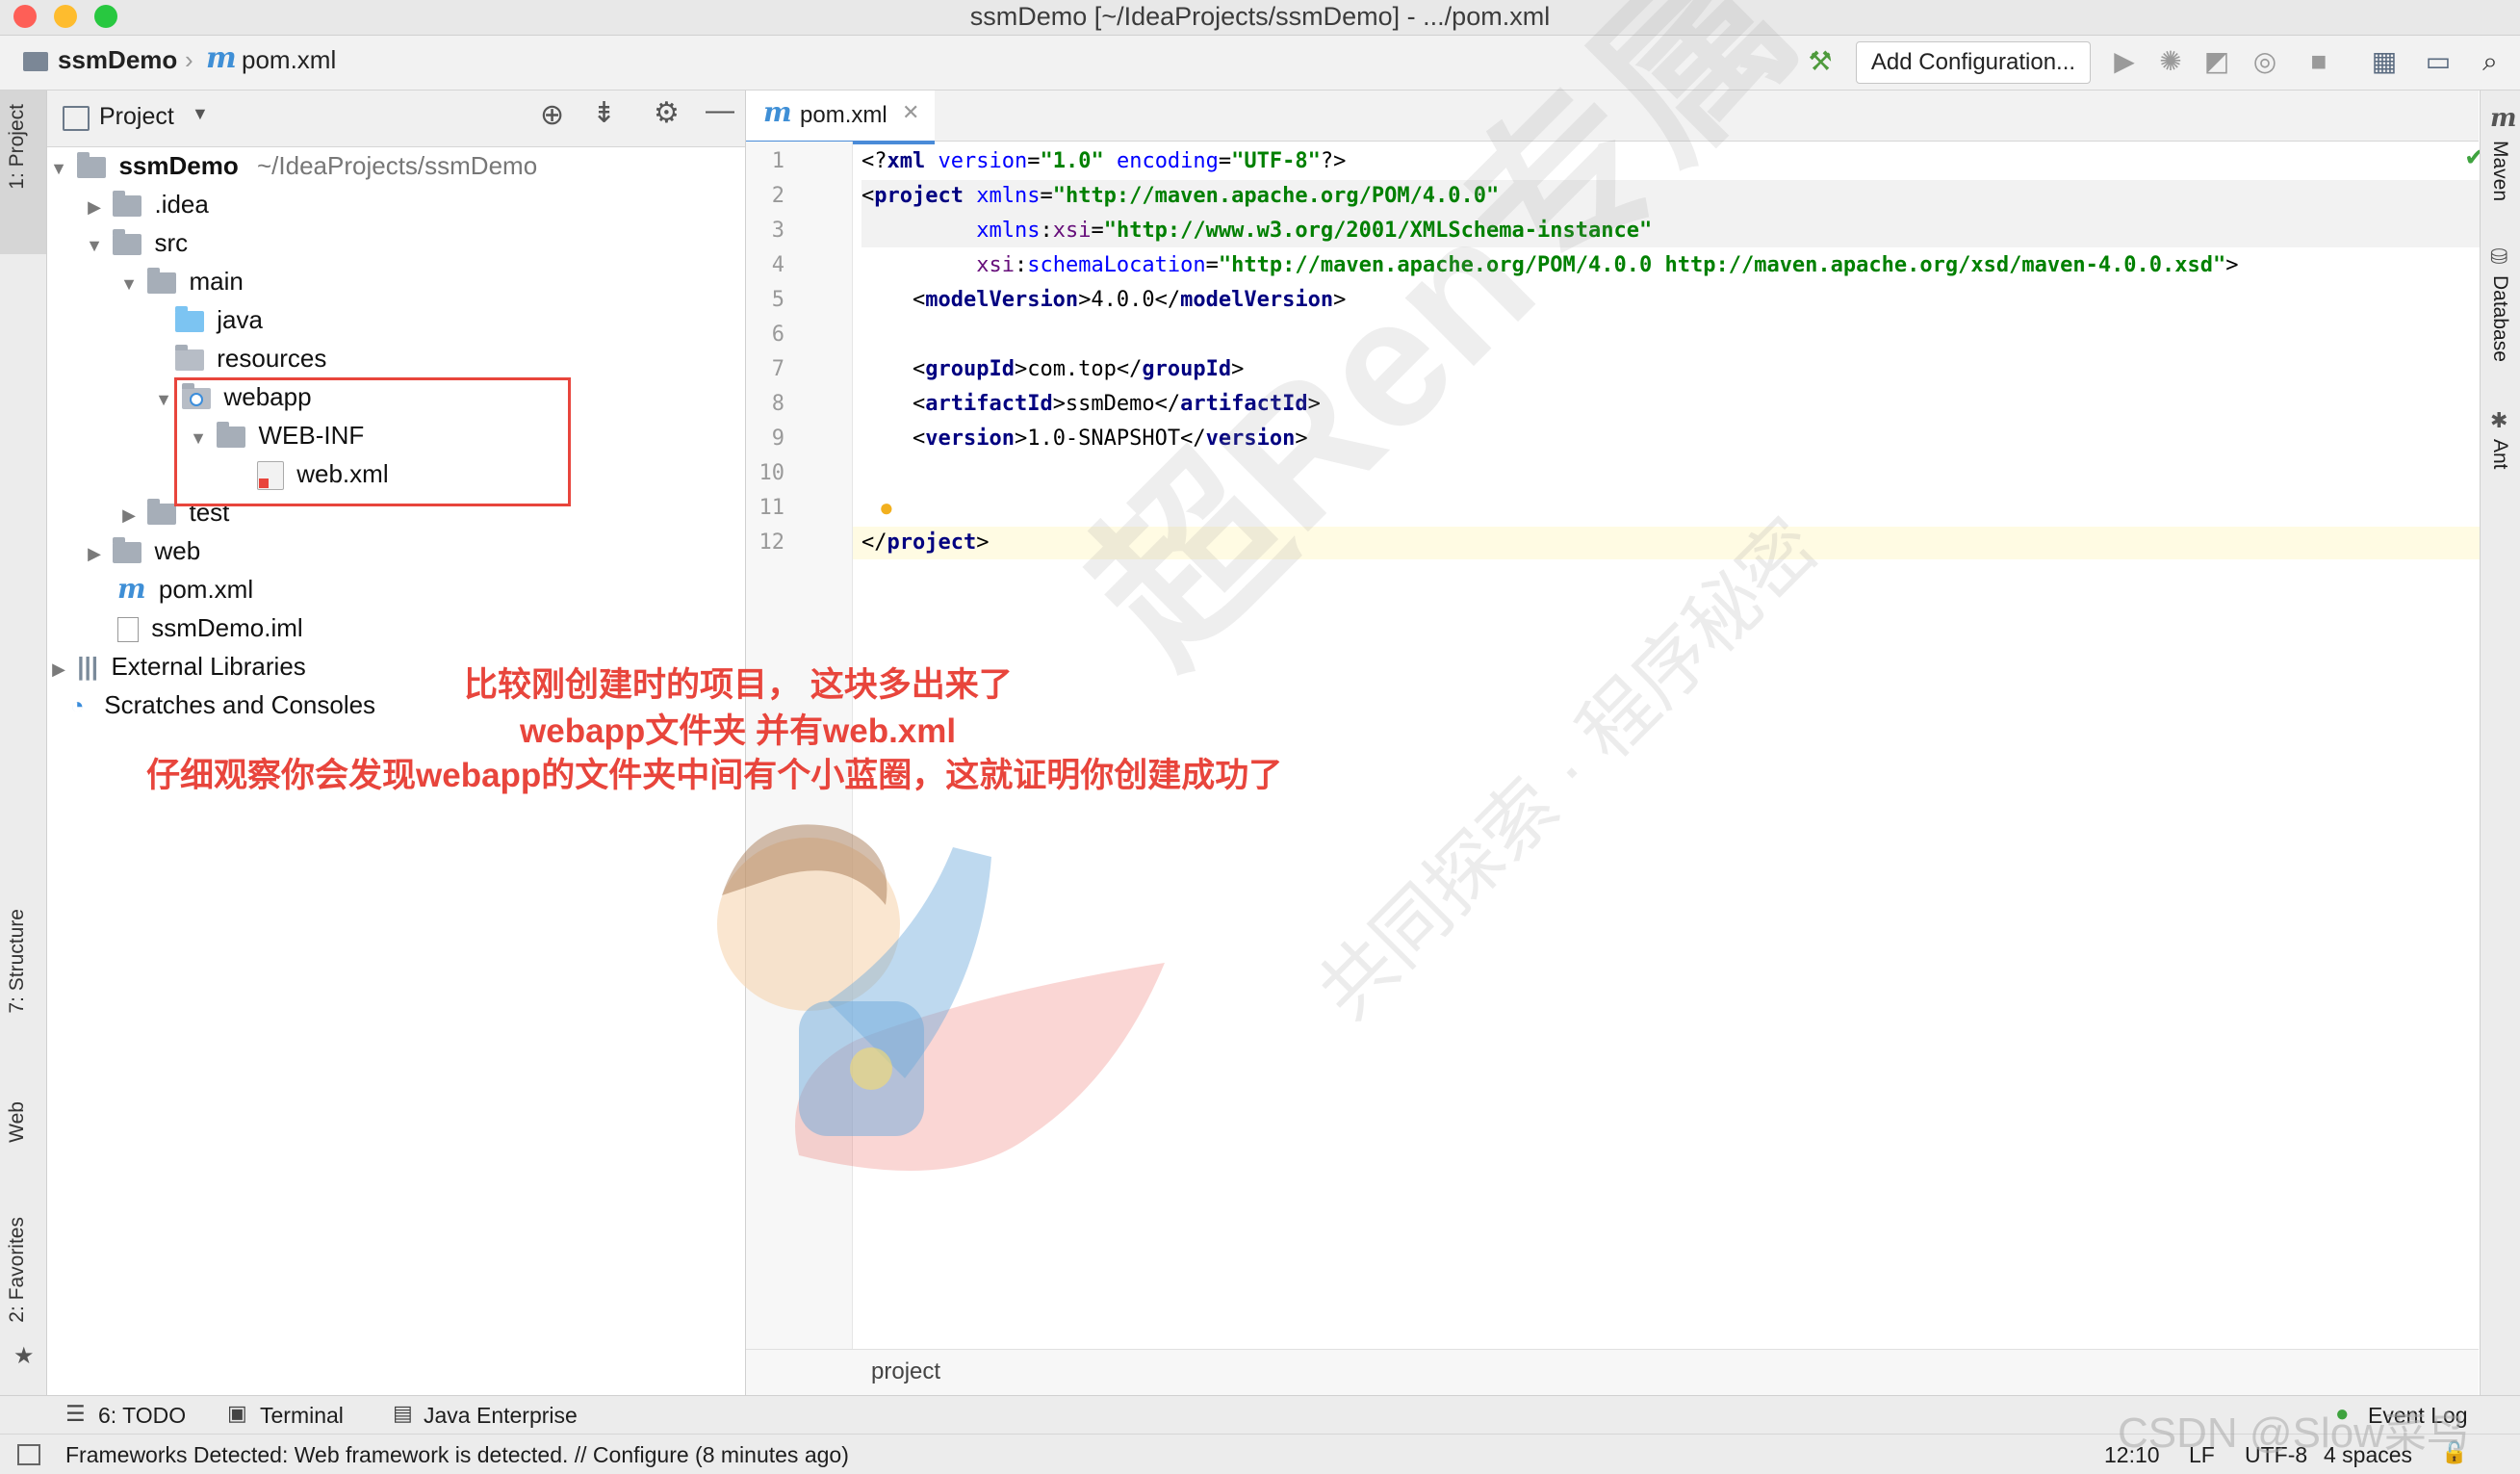 The width and height of the screenshot is (2520, 1474). I want to click on maven-icon: m, so click(2503, 119).